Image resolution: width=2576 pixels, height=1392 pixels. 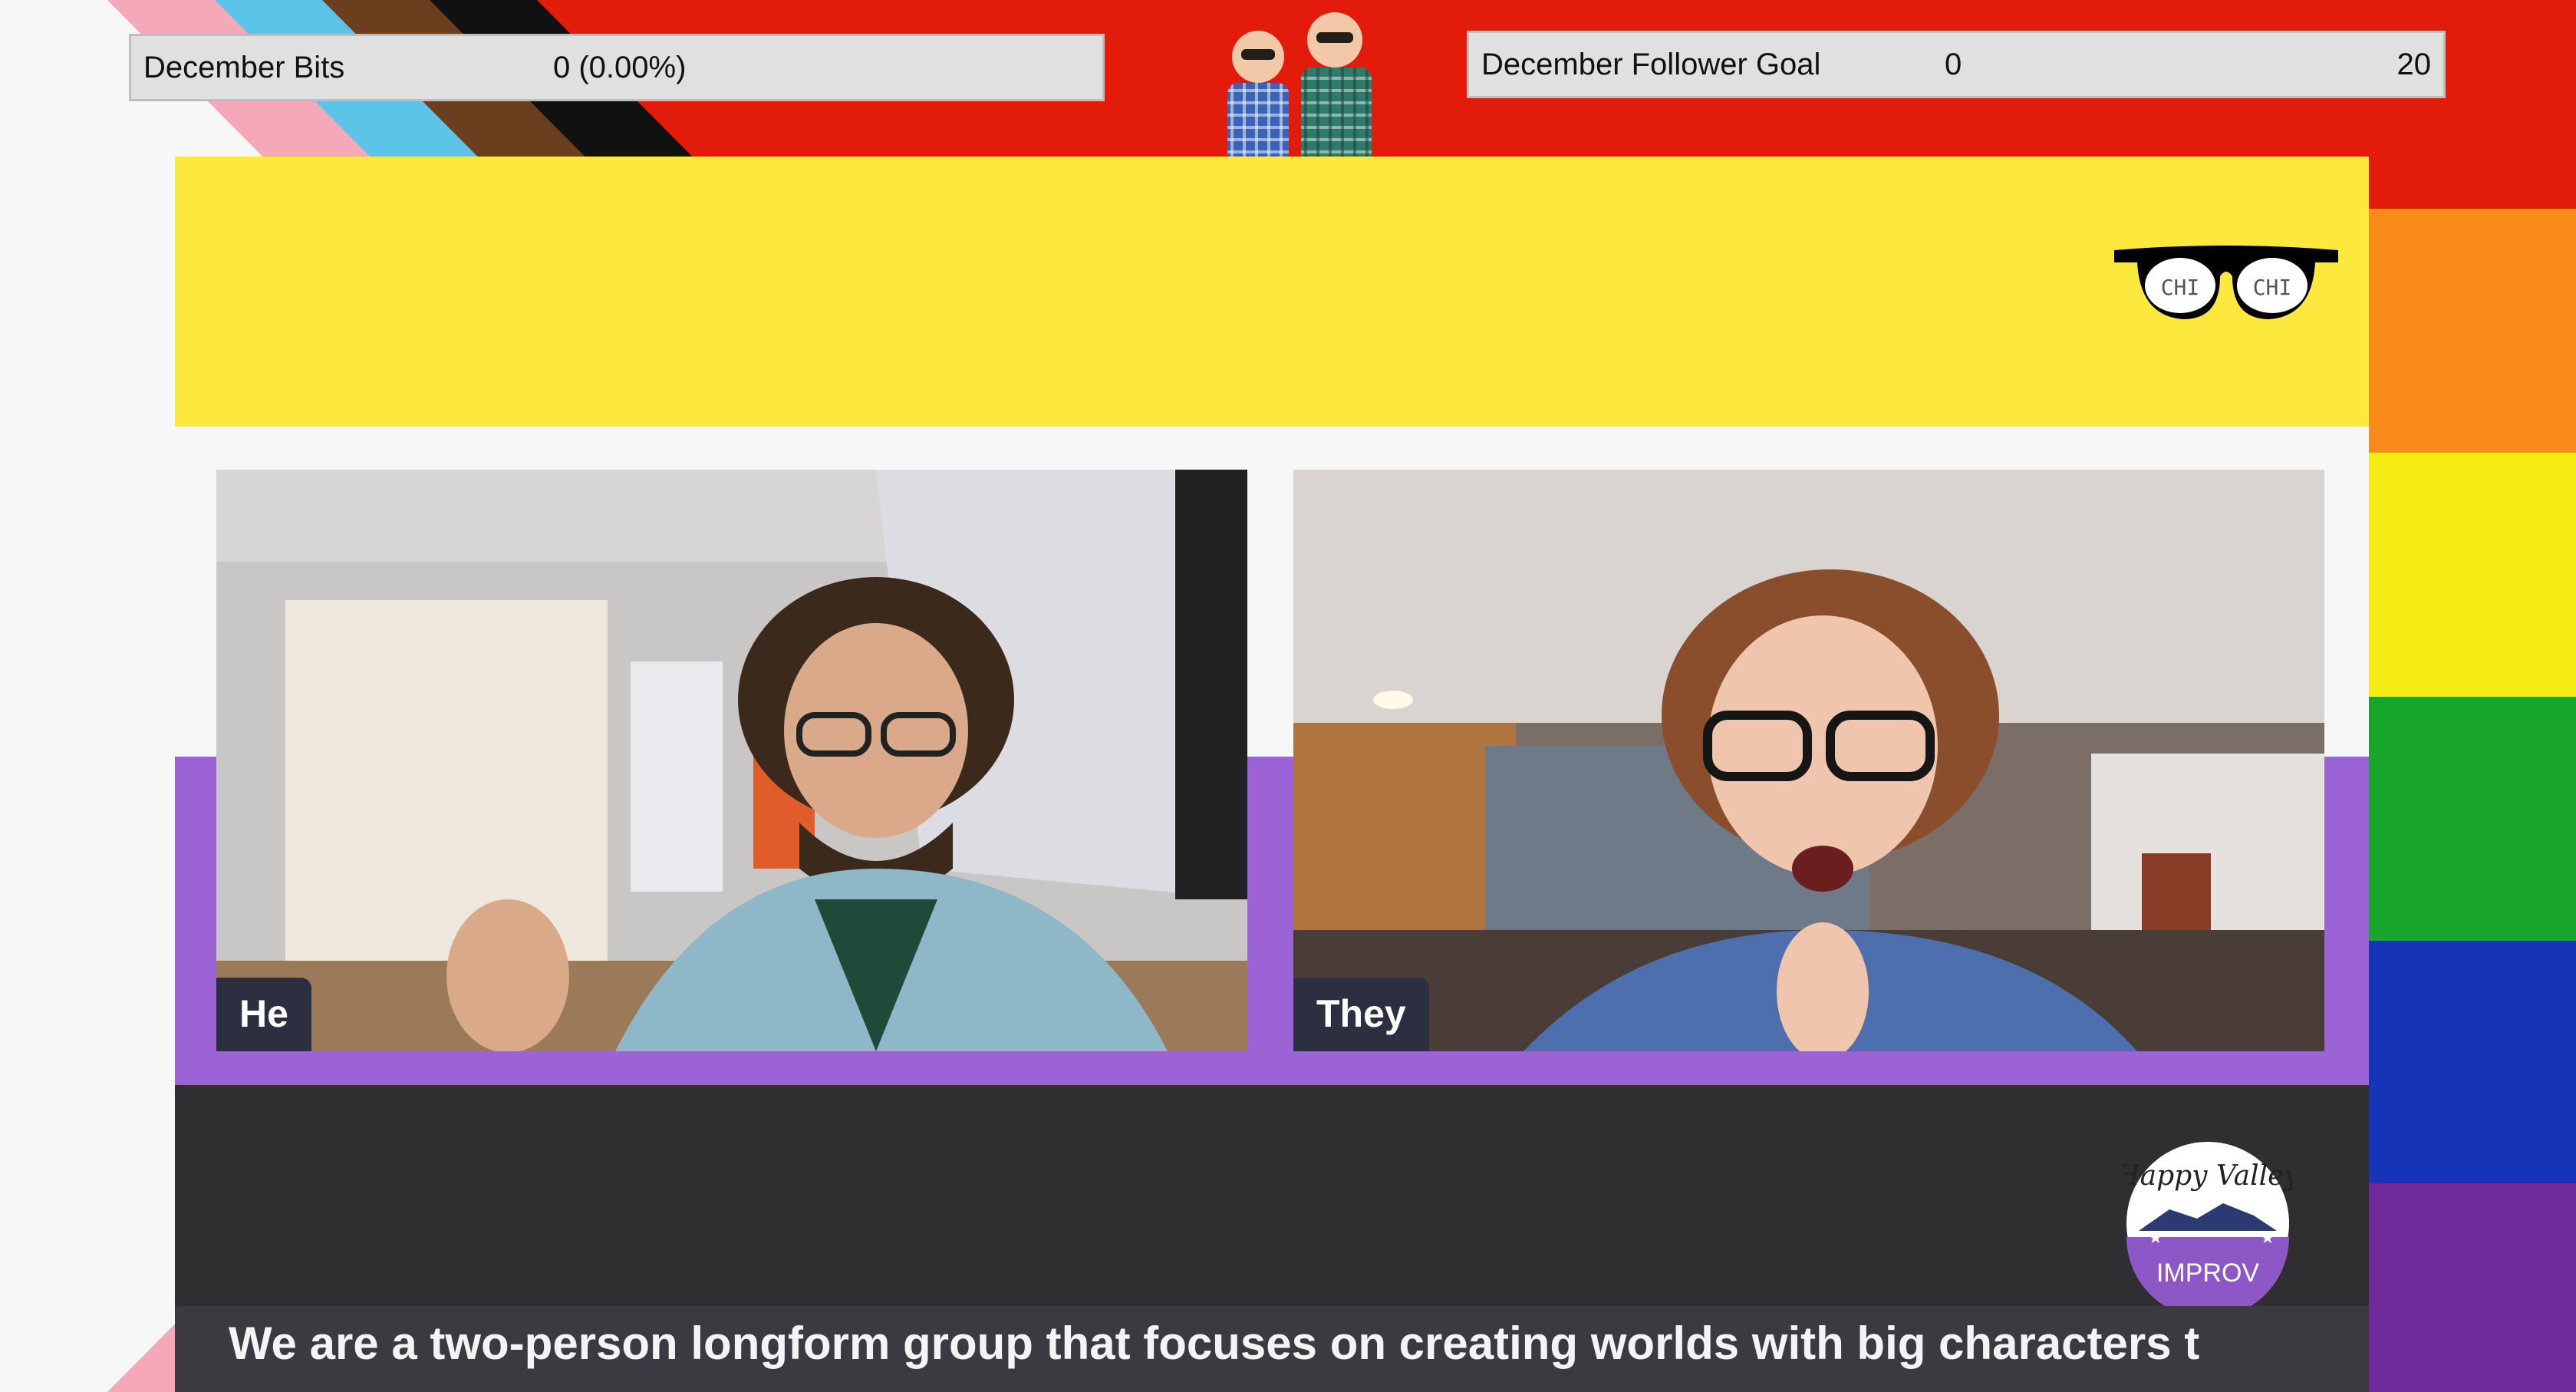 What do you see at coordinates (2272, 287) in the screenshot?
I see `glasses-right-text: CHI` at bounding box center [2272, 287].